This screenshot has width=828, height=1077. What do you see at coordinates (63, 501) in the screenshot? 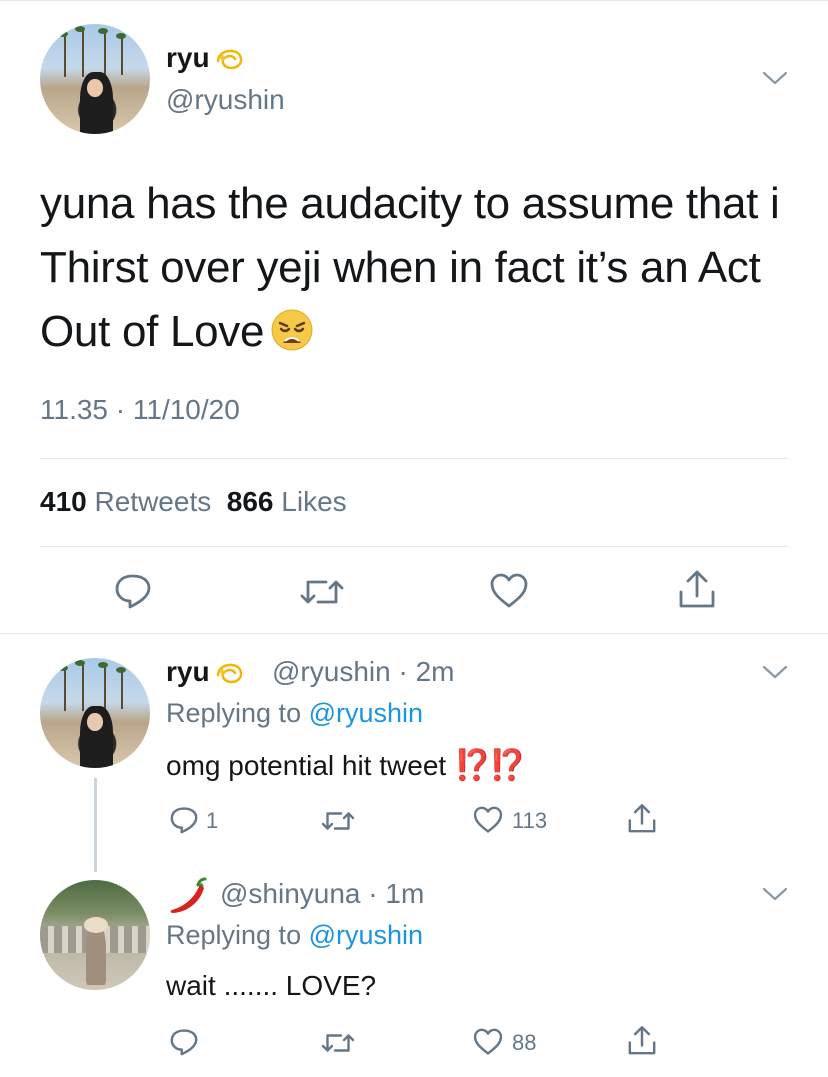
I see `retweets-count: 410` at bounding box center [63, 501].